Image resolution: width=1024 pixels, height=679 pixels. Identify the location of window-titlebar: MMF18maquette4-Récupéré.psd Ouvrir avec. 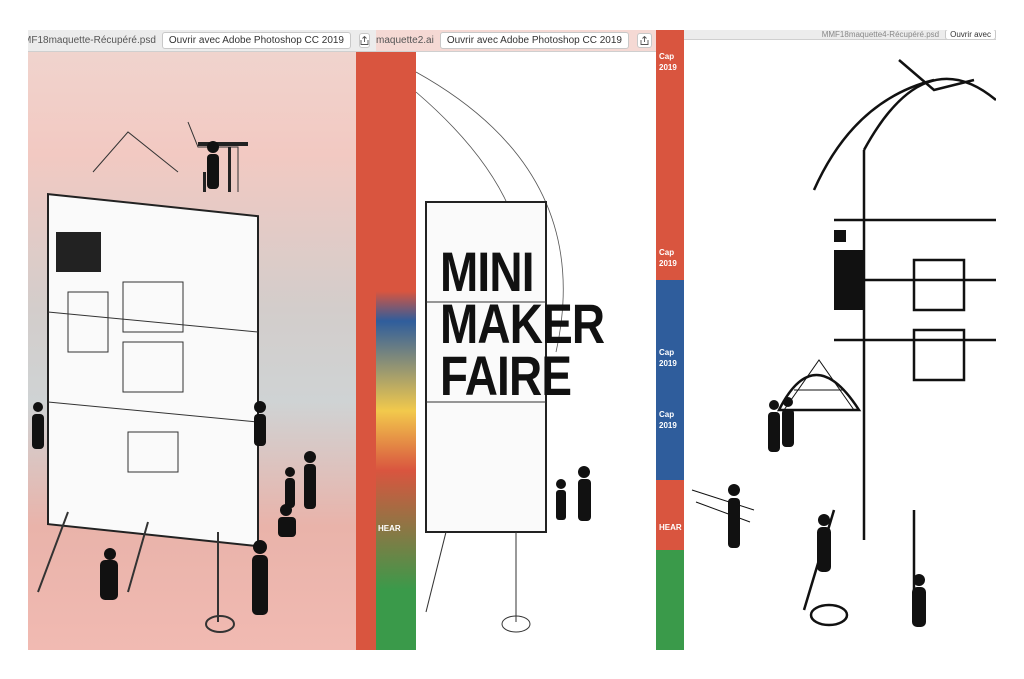
(840, 35).